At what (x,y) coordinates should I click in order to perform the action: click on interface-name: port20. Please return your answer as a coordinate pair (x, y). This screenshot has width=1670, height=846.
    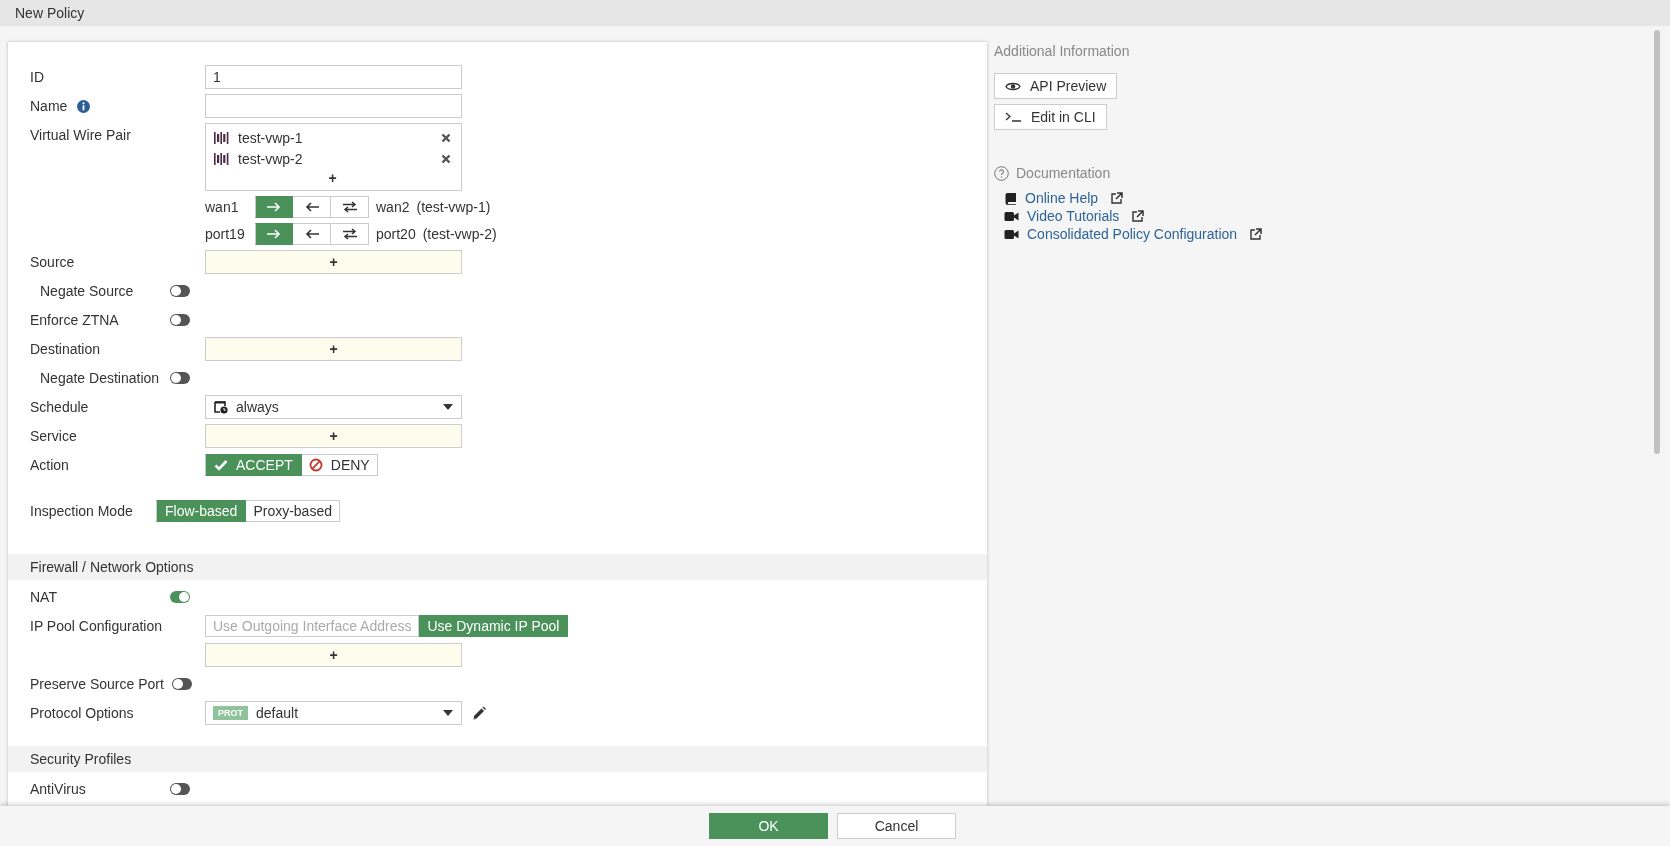
    Looking at the image, I should click on (396, 234).